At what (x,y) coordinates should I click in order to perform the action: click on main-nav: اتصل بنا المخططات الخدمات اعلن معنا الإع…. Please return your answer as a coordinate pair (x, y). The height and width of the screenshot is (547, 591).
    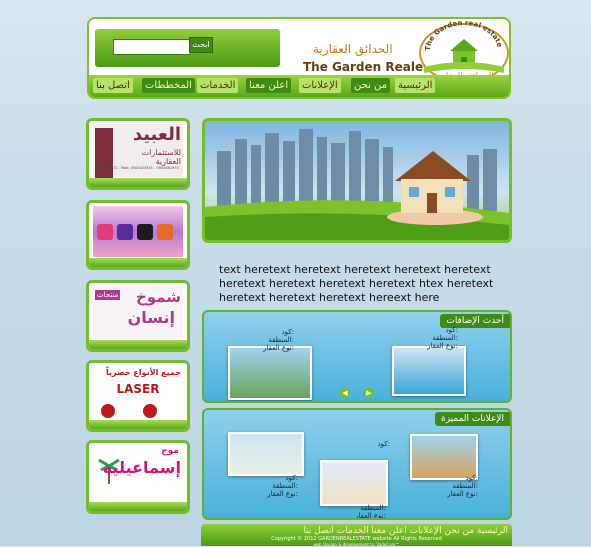
    Looking at the image, I should click on (299, 86).